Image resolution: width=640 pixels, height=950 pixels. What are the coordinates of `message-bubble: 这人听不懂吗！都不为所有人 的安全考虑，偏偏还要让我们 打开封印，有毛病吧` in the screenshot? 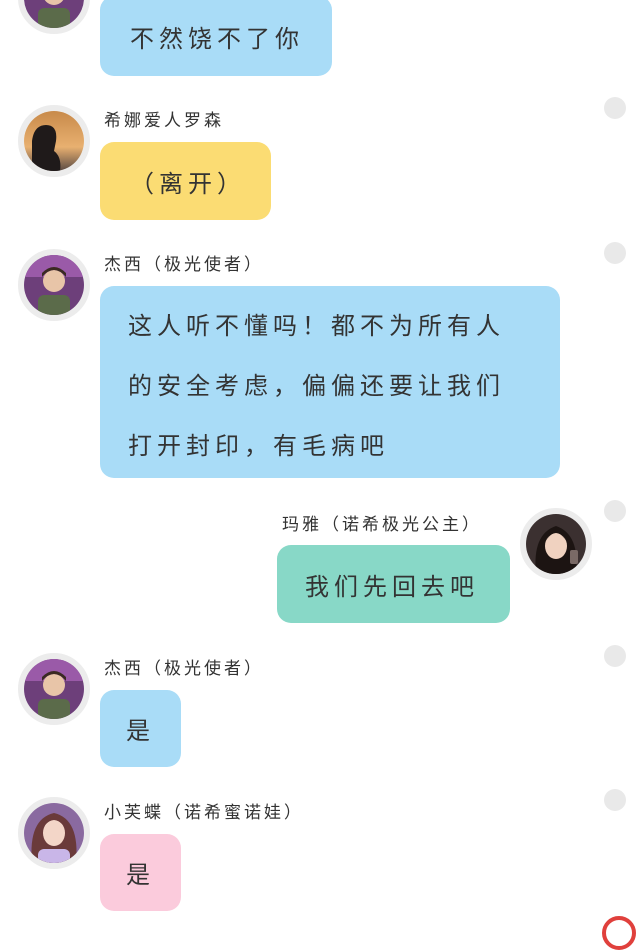 It's located at (330, 382).